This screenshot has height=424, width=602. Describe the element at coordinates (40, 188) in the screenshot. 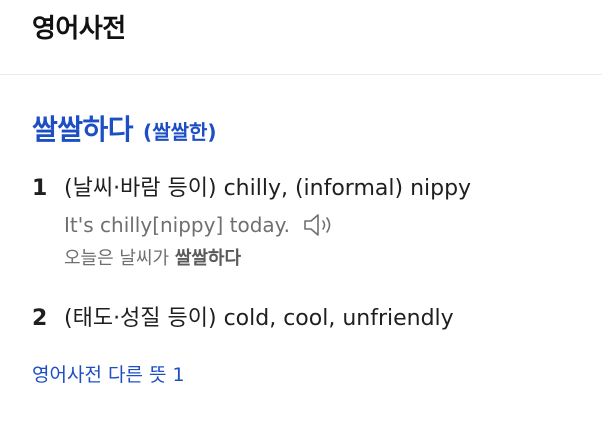

I see `sense-number: 1` at that location.